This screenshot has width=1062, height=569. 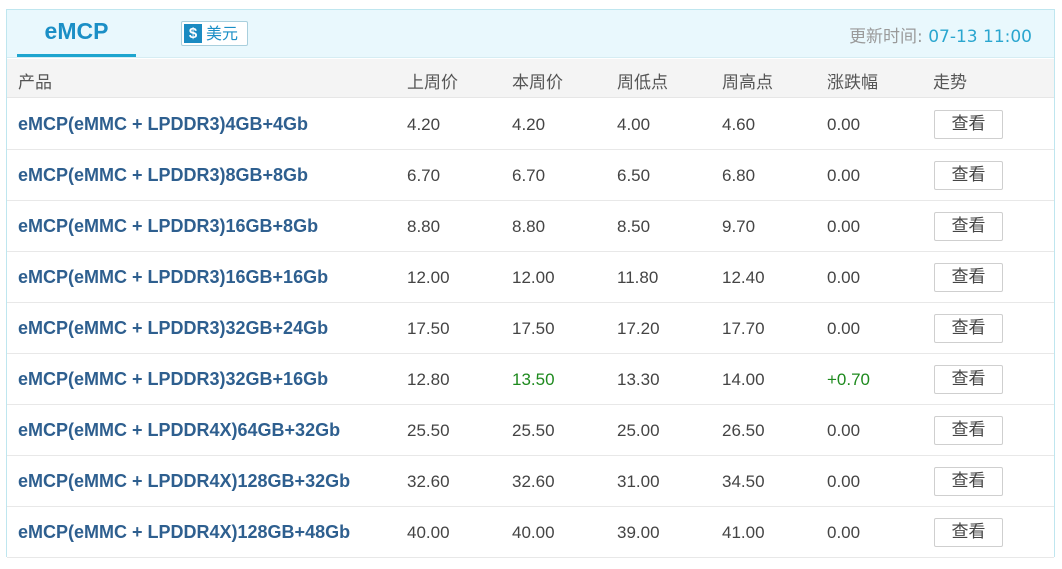 I want to click on week-low: 17.20, so click(x=638, y=328).